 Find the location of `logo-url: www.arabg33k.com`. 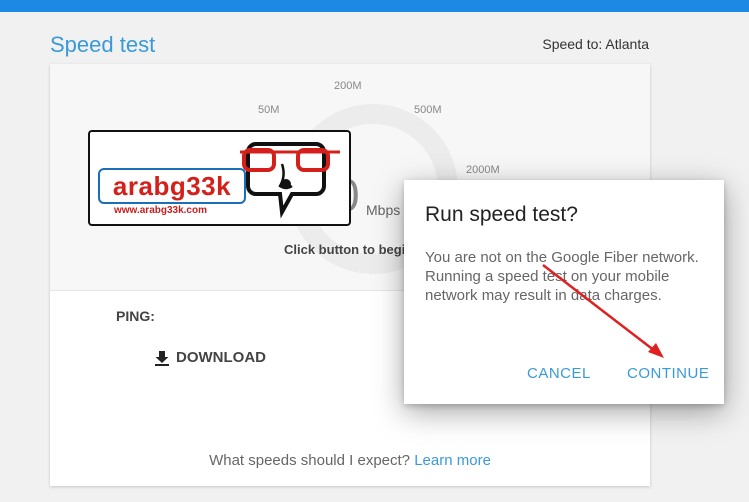

logo-url: www.arabg33k.com is located at coordinates (160, 210).